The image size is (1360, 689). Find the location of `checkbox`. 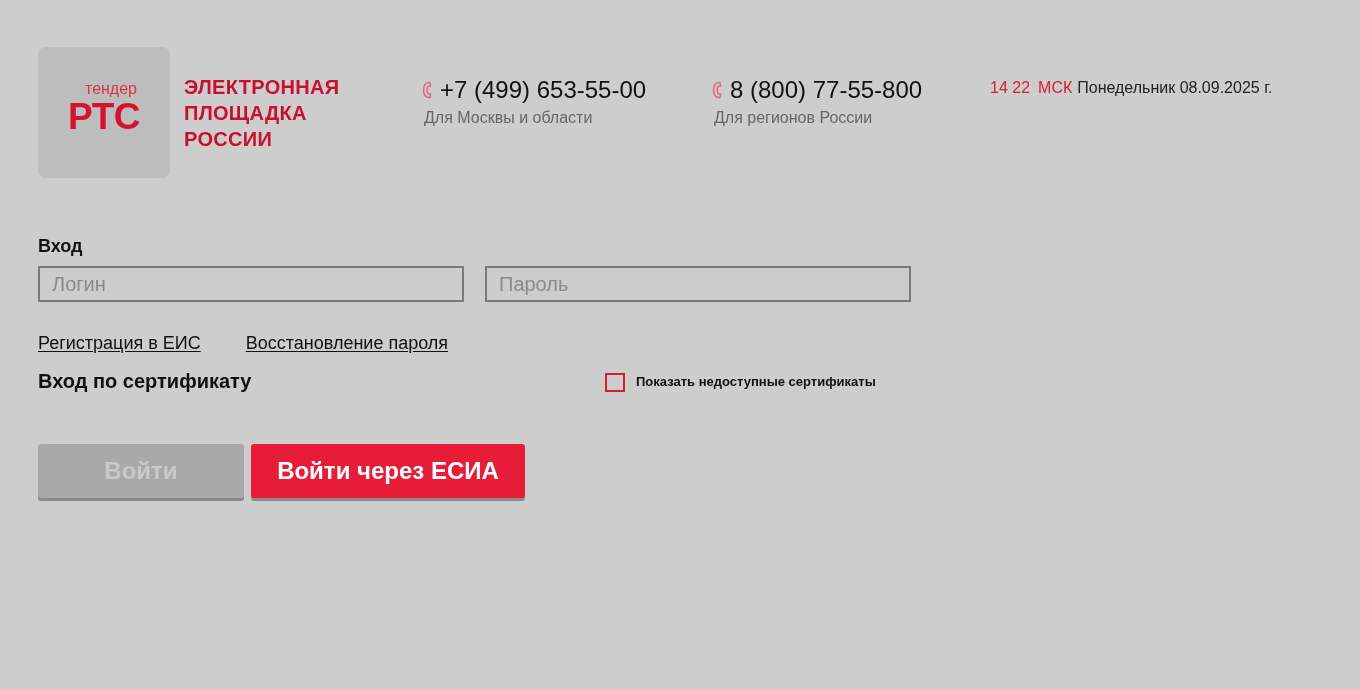

checkbox is located at coordinates (615, 382).